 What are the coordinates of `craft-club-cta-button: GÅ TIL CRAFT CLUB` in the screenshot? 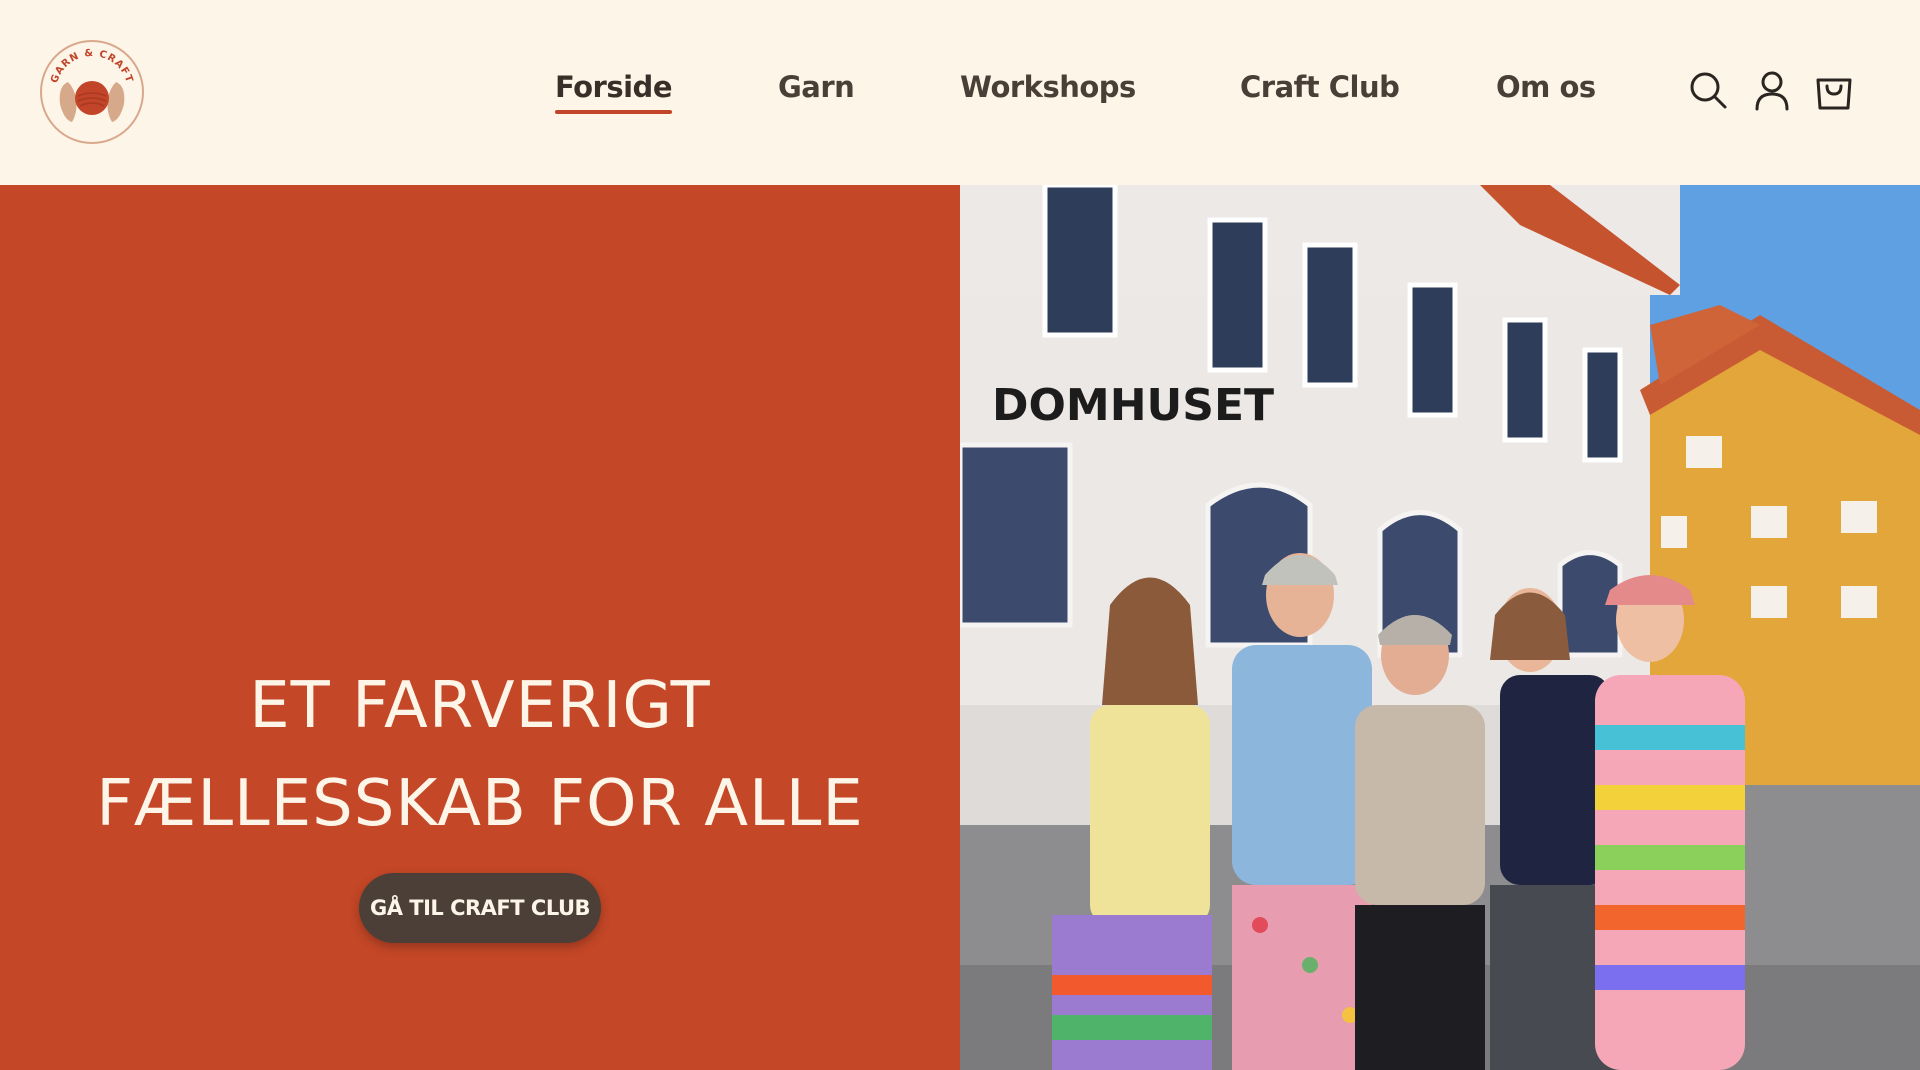 It's located at (480, 908).